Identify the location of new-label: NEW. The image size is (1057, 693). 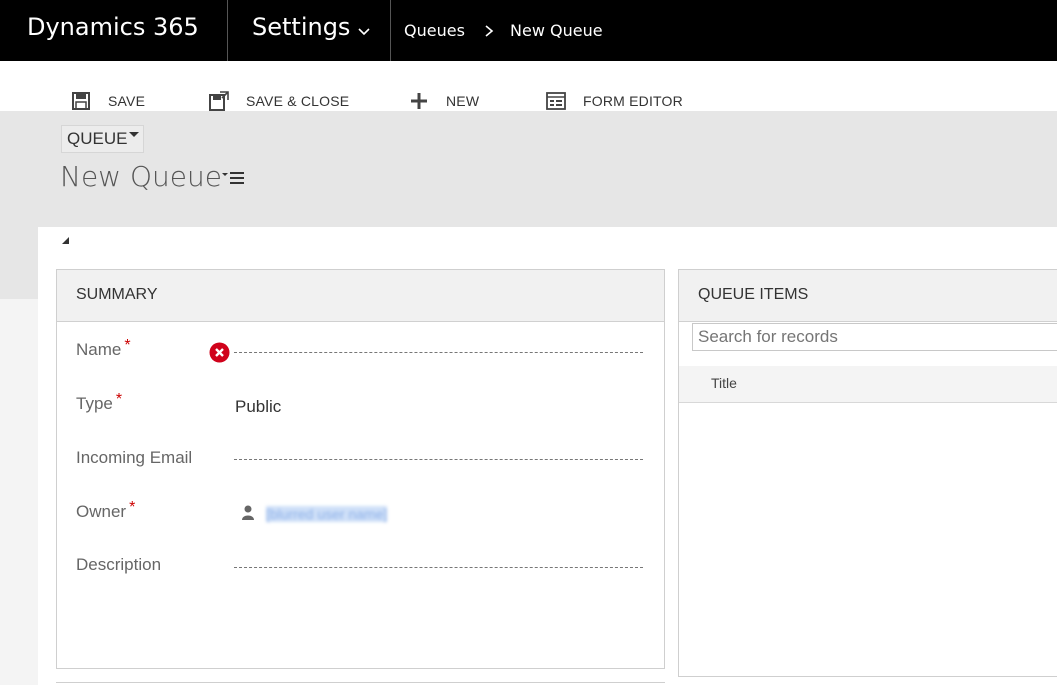
(463, 101).